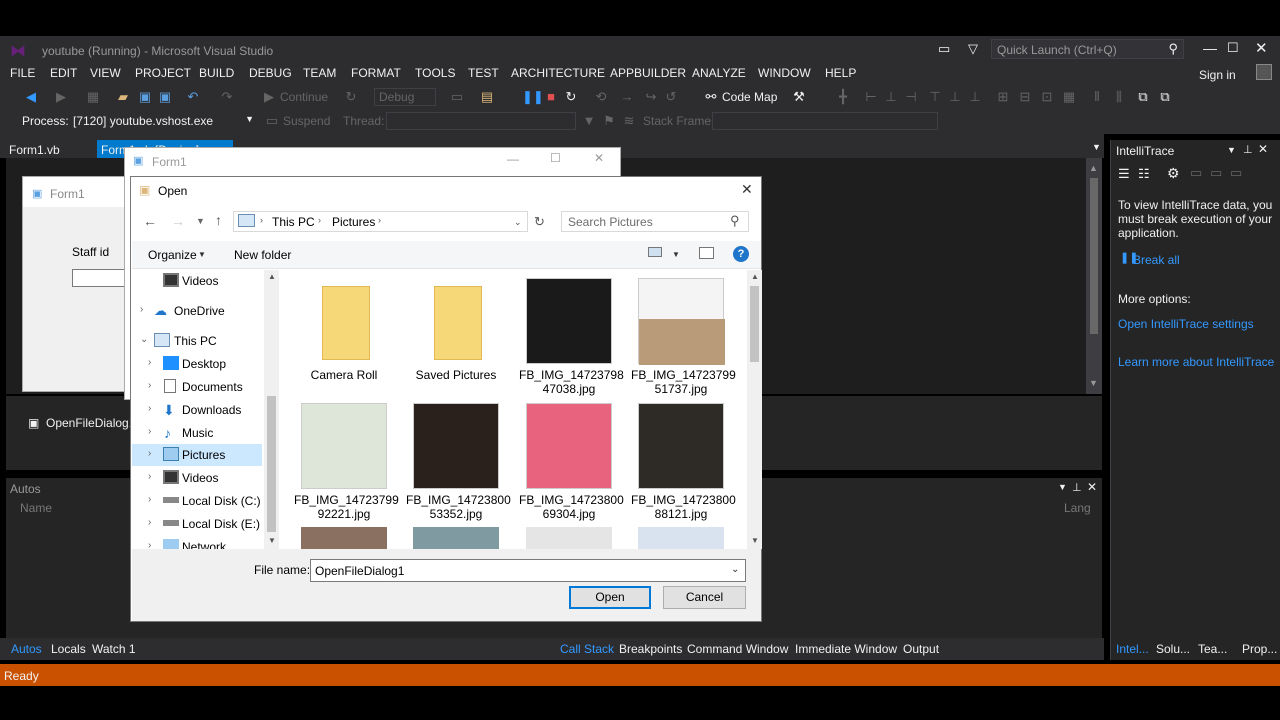 This screenshot has width=1280, height=720. Describe the element at coordinates (650, 649) in the screenshot. I see `tab-breakpoints: Breakpoints` at that location.